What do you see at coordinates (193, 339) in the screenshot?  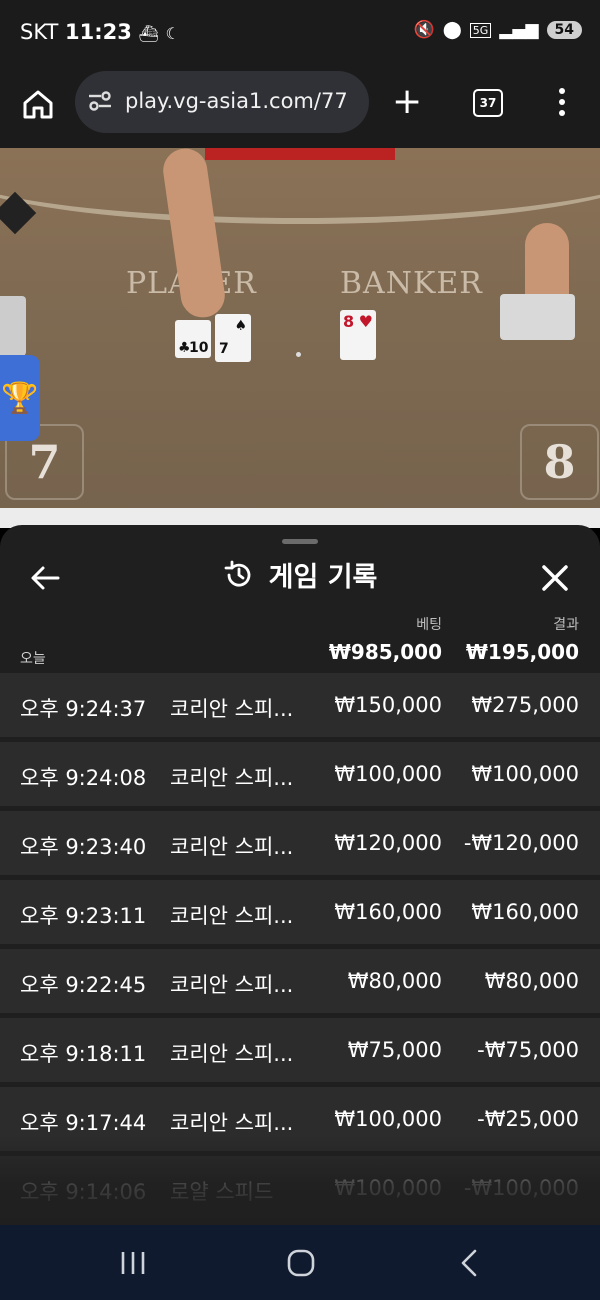 I see `player-card-1: ♣ 10` at bounding box center [193, 339].